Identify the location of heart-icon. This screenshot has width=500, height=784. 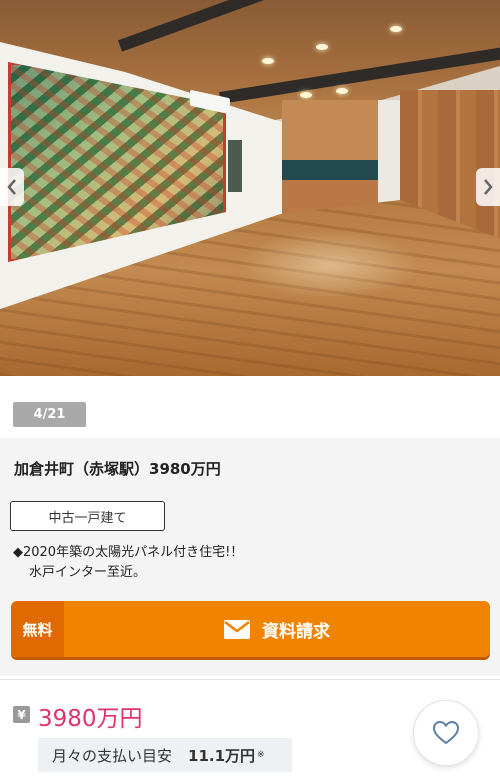
(446, 732).